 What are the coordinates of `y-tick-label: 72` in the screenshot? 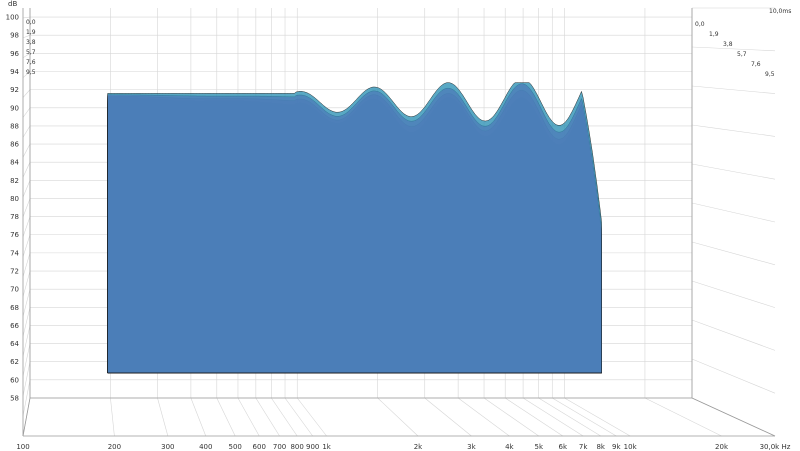 It's located at (14, 272).